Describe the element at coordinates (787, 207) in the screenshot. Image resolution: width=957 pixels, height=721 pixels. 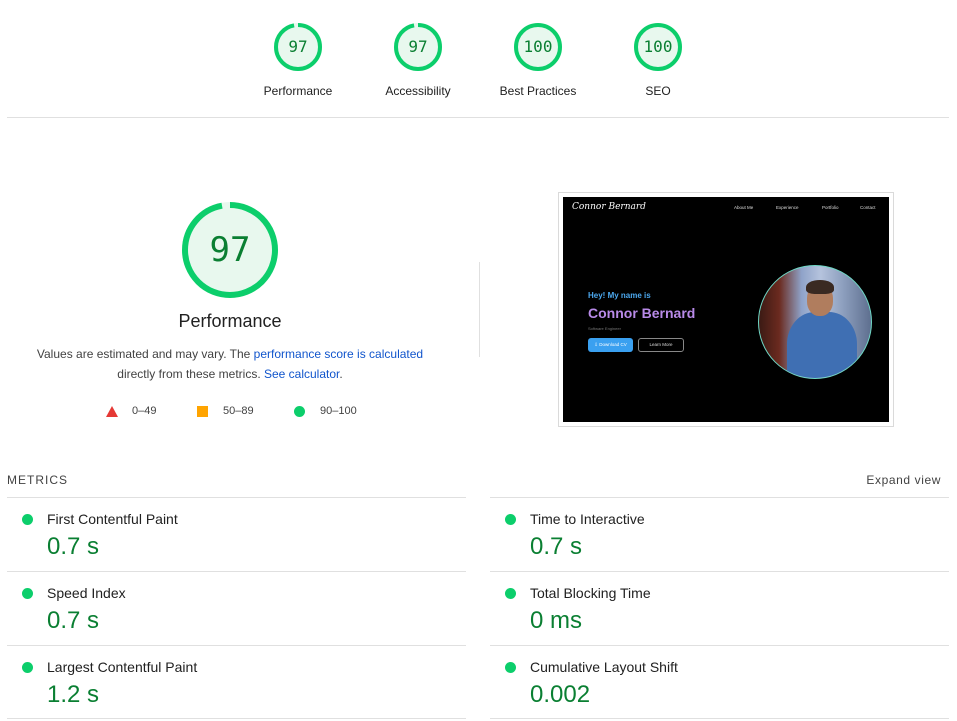
I see `site-nav-item: Experience` at that location.